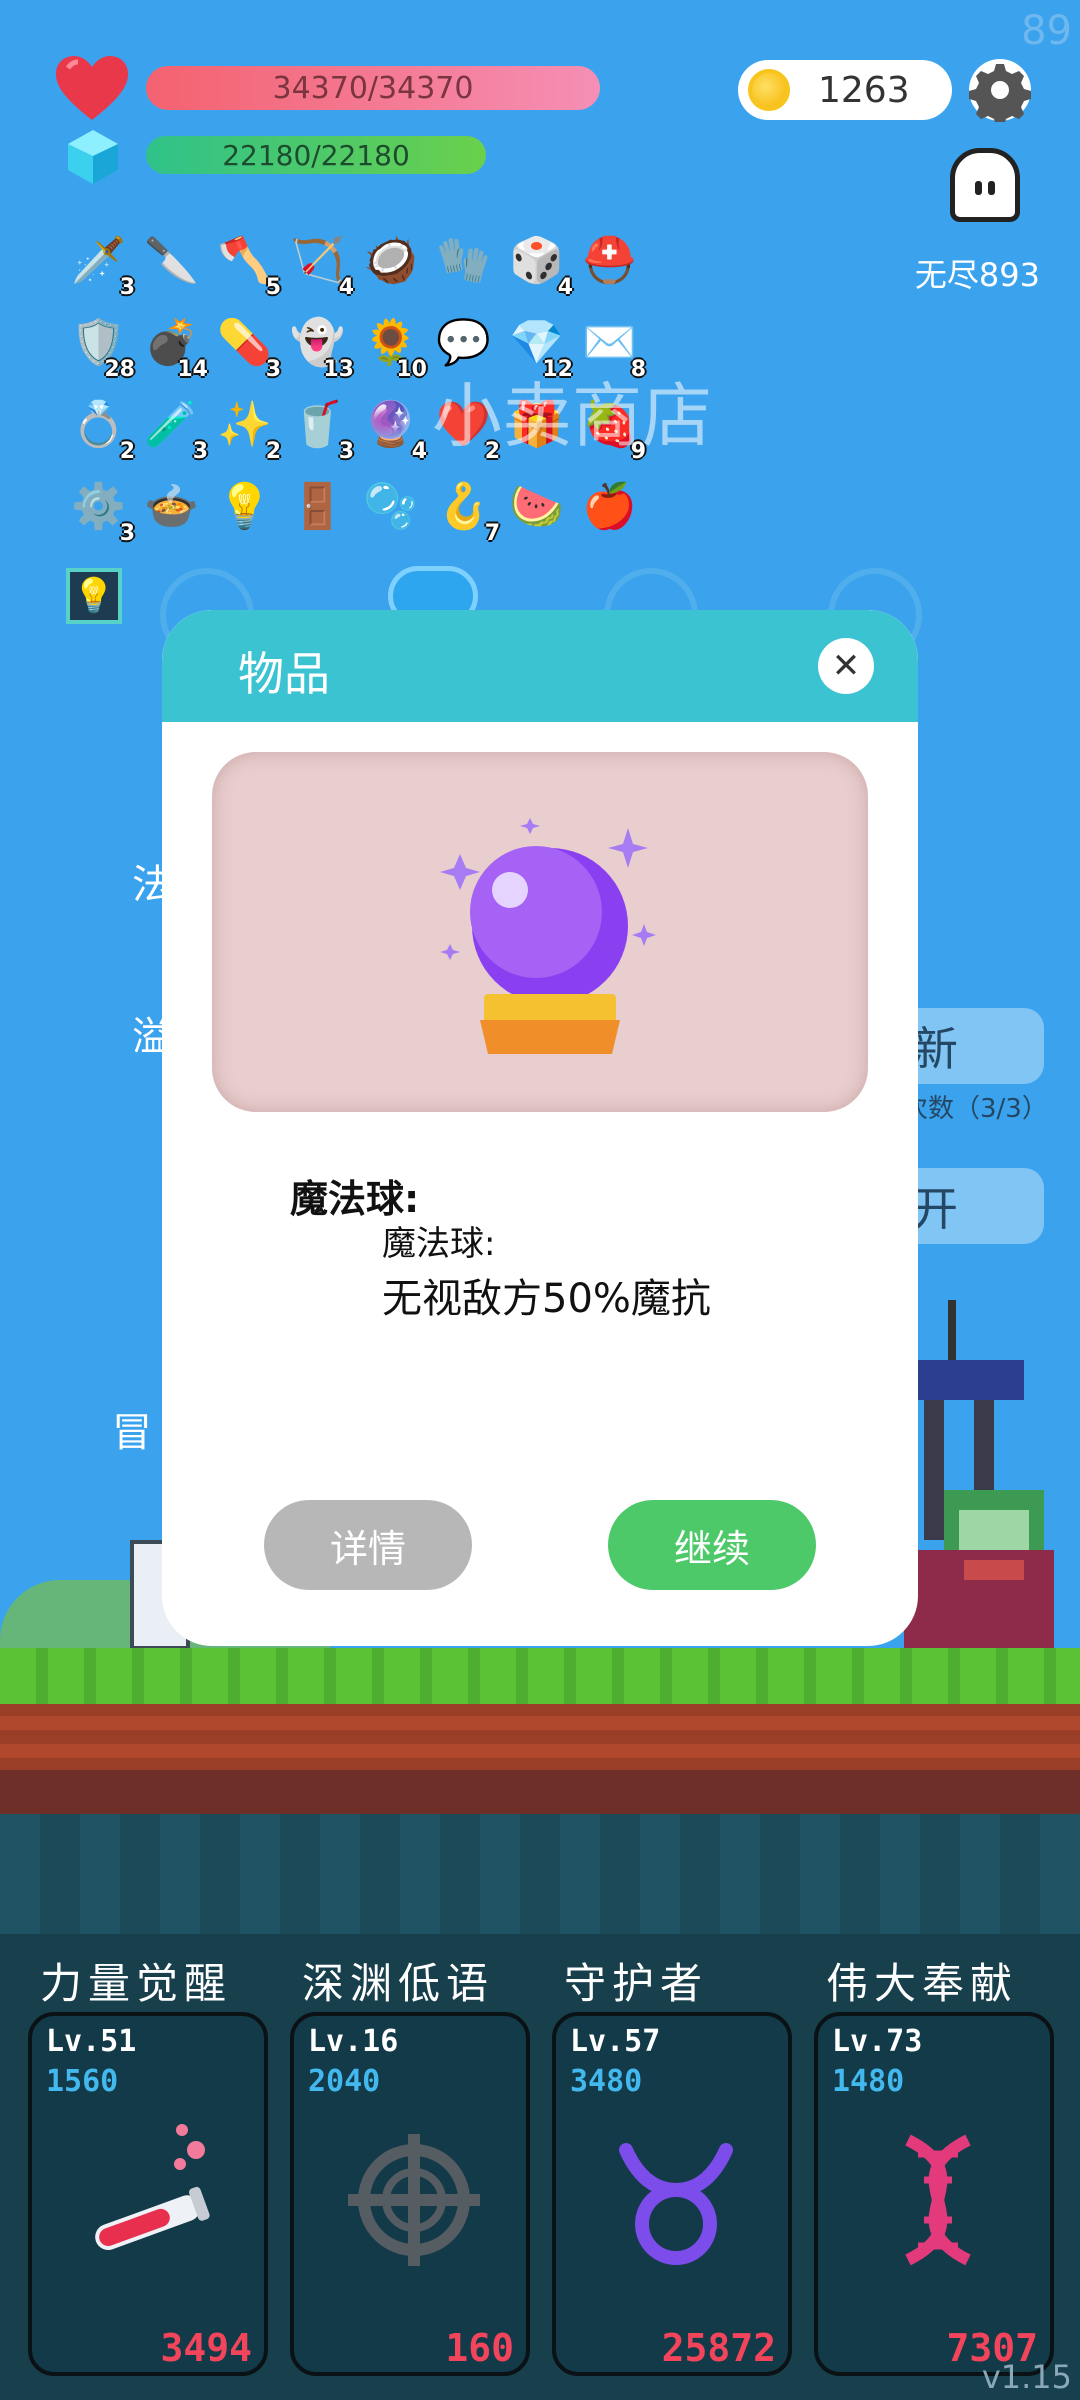 This screenshot has width=1080, height=2400. I want to click on skill-title: 深渊低语, so click(398, 1983).